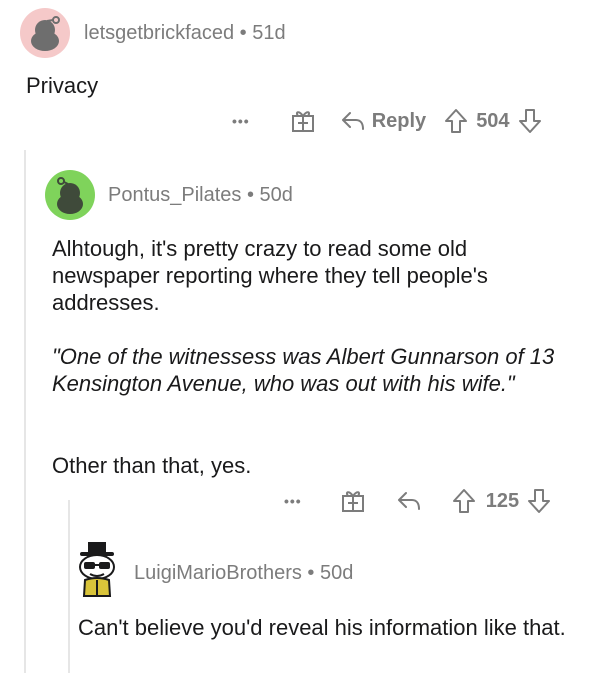 The image size is (599, 673). I want to click on username: LuigiMarioBrothers, so click(218, 573).